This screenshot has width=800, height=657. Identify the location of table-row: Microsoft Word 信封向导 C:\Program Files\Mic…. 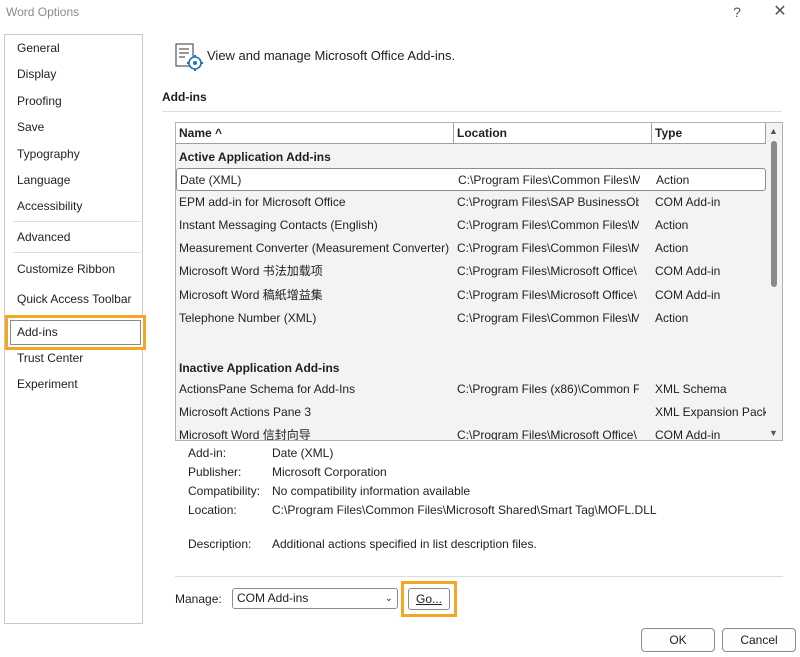
(471, 432).